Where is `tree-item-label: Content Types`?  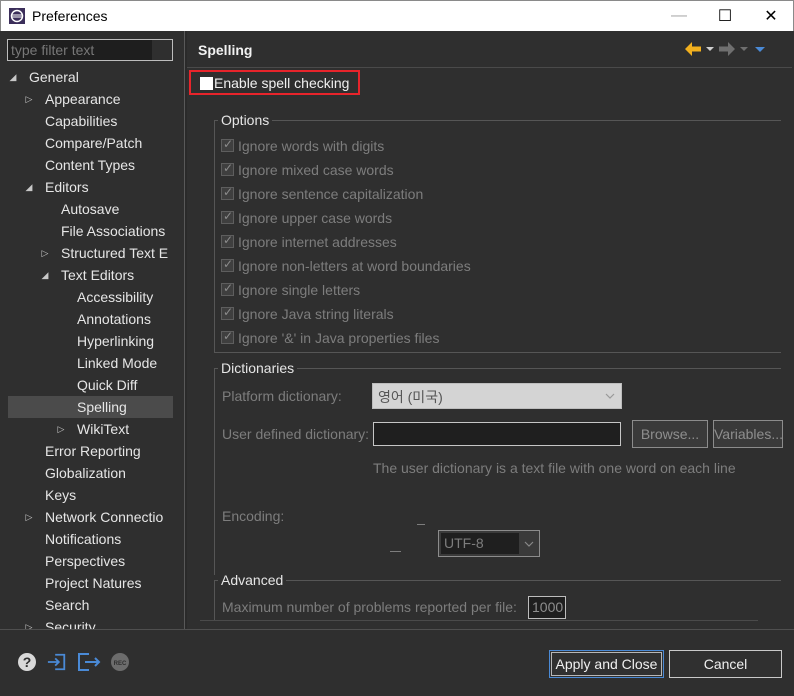
tree-item-label: Content Types is located at coordinates (90, 165).